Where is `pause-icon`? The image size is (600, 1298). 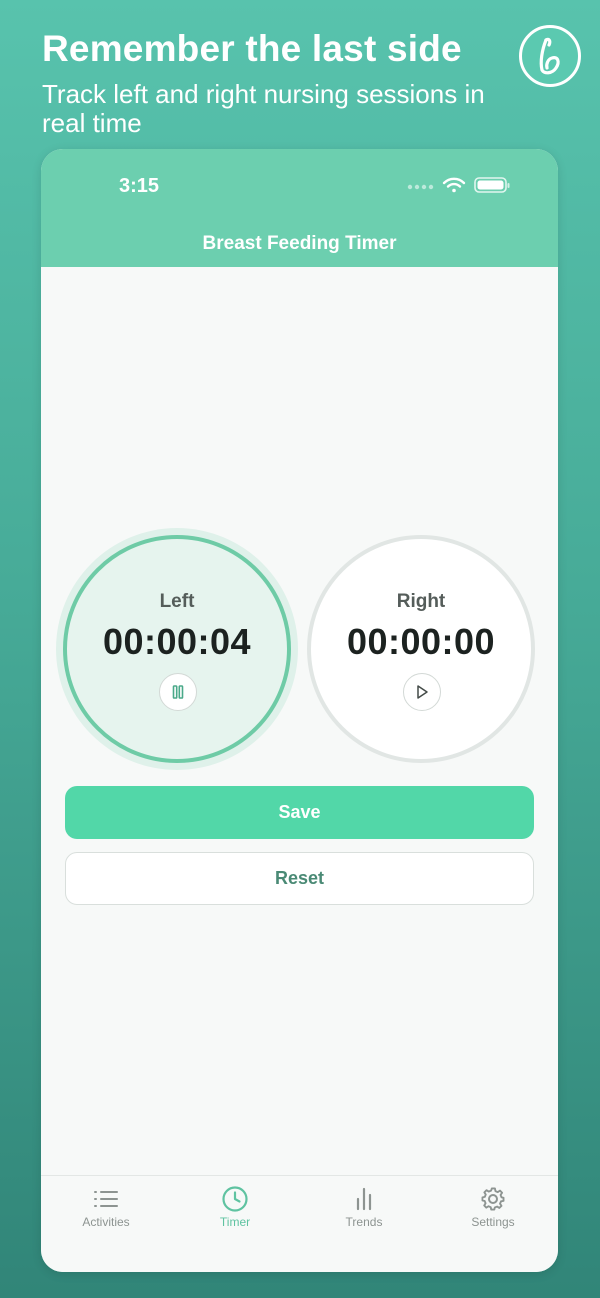
pause-icon is located at coordinates (178, 692).